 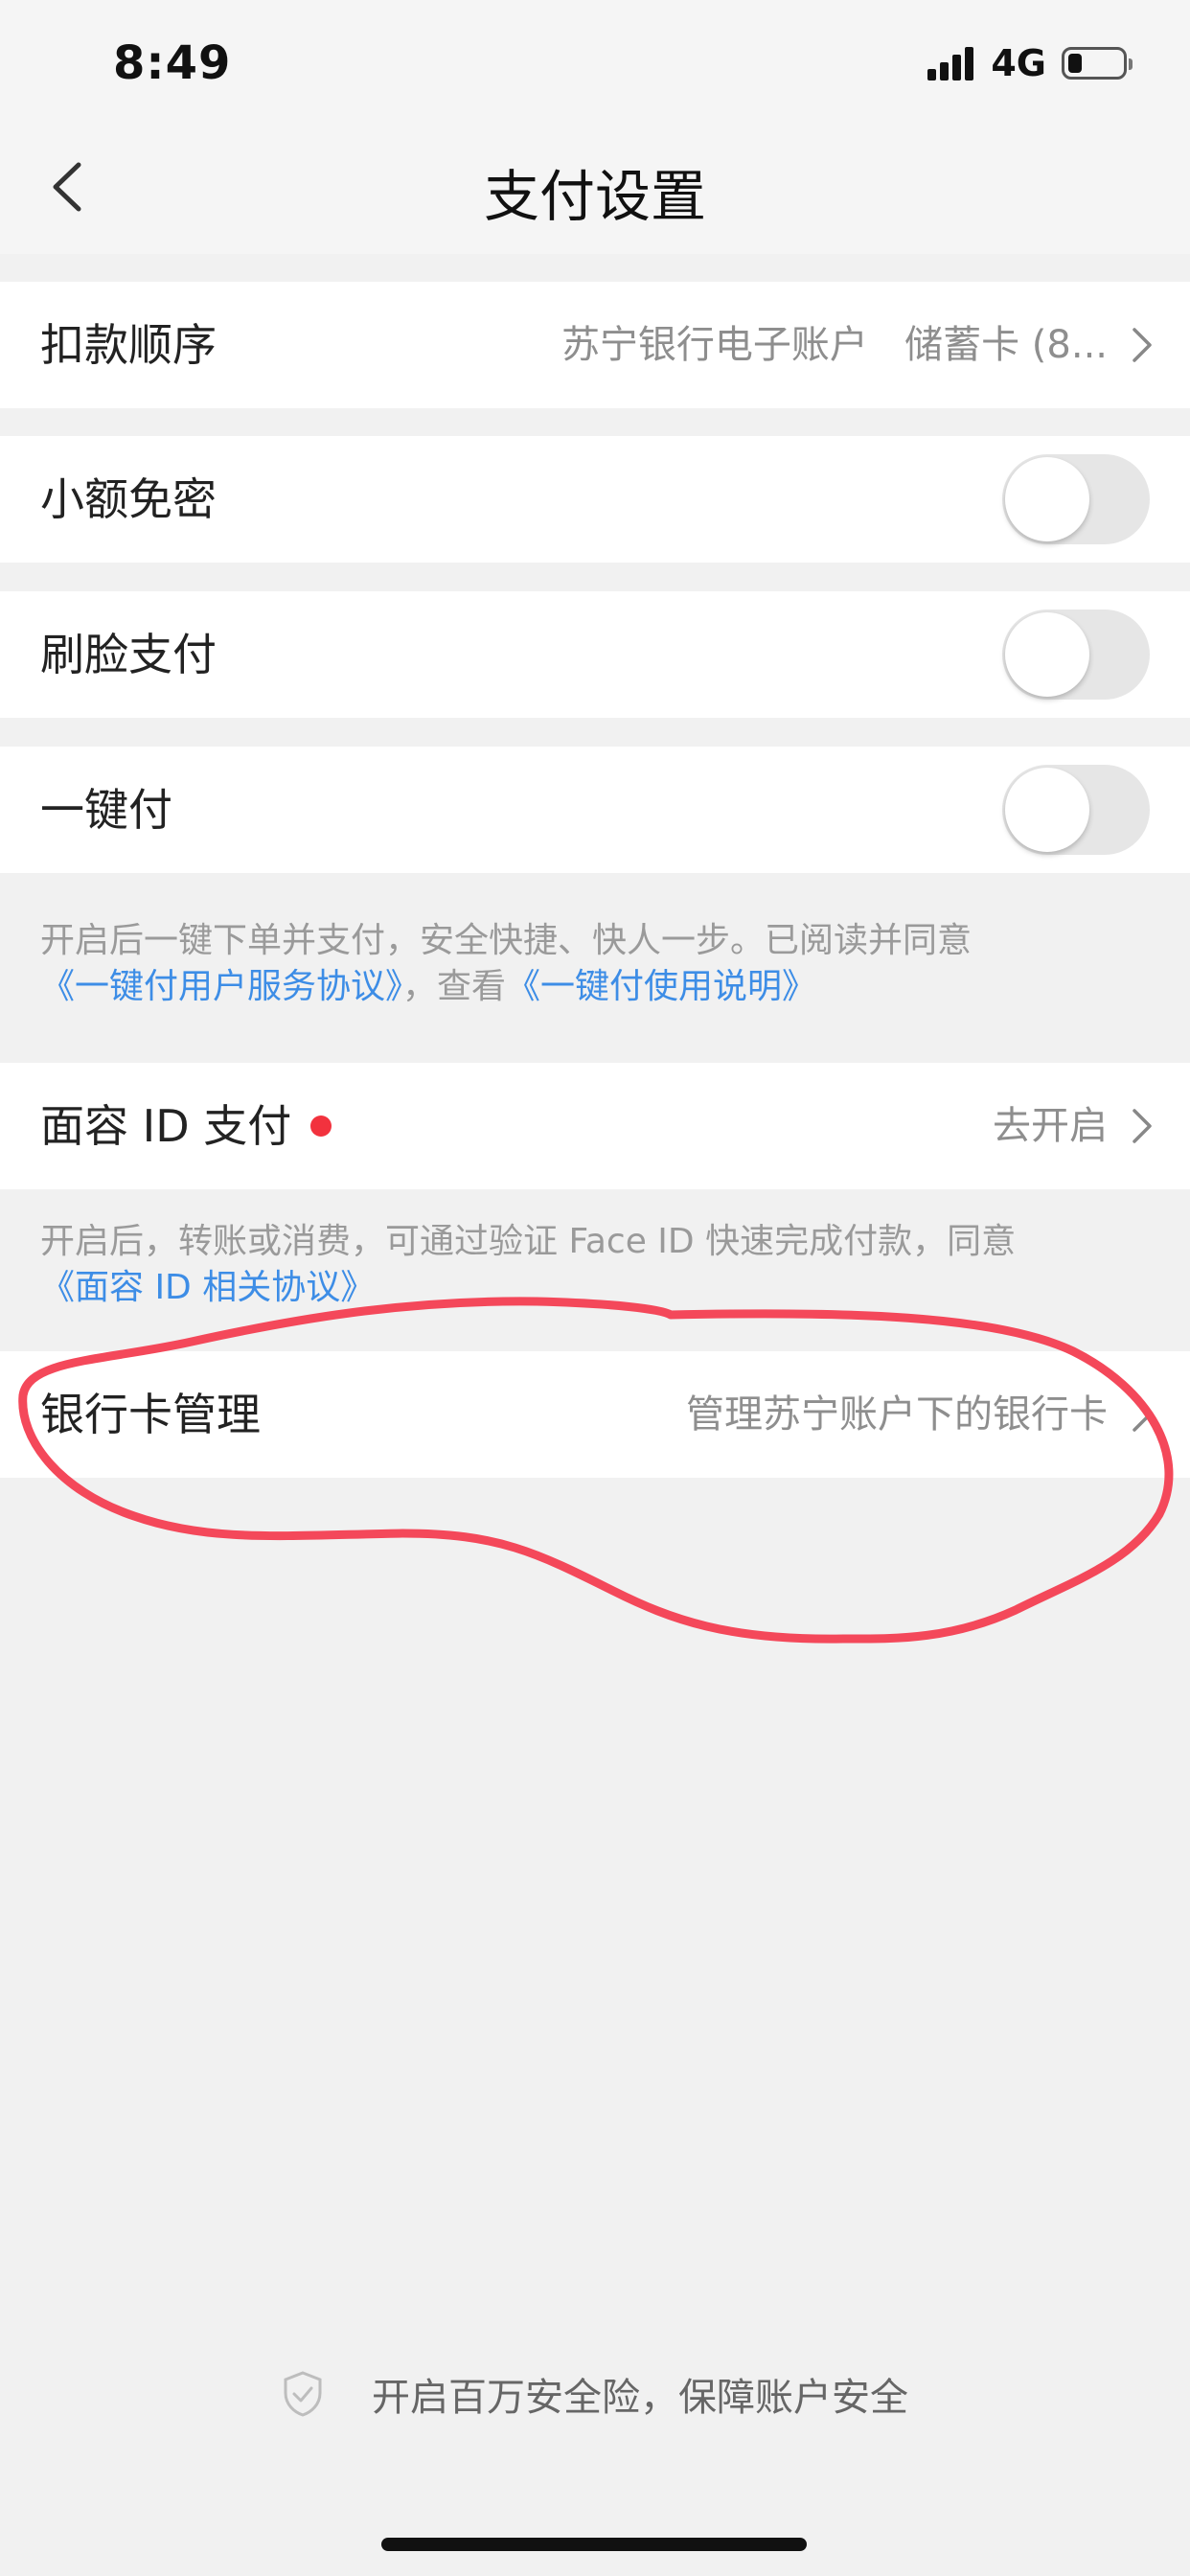 I want to click on new-badge-dot, so click(x=321, y=1126).